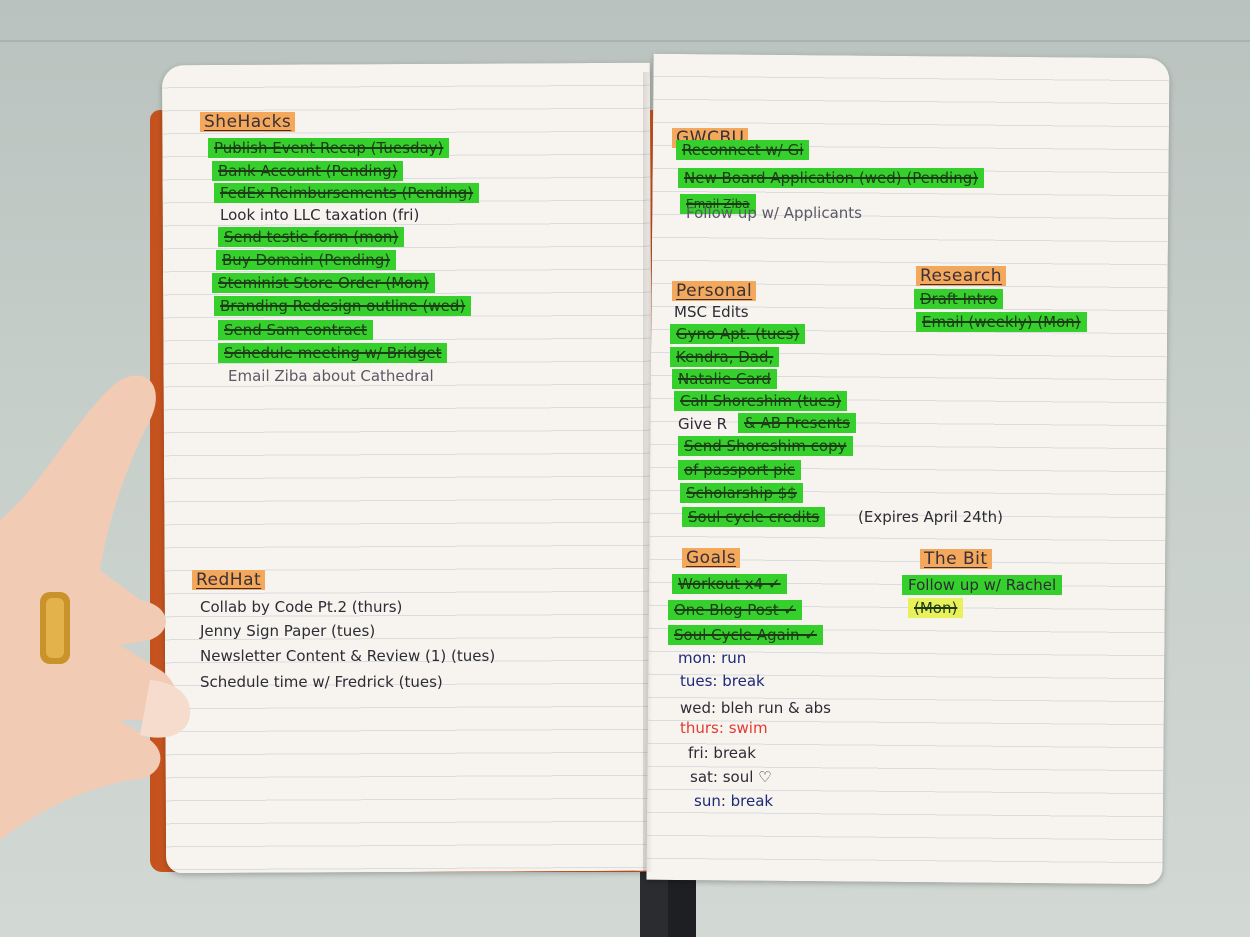 This screenshot has width=1250, height=937. I want to click on todo-item: Publish Event Recap (Tuesday), so click(329, 148).